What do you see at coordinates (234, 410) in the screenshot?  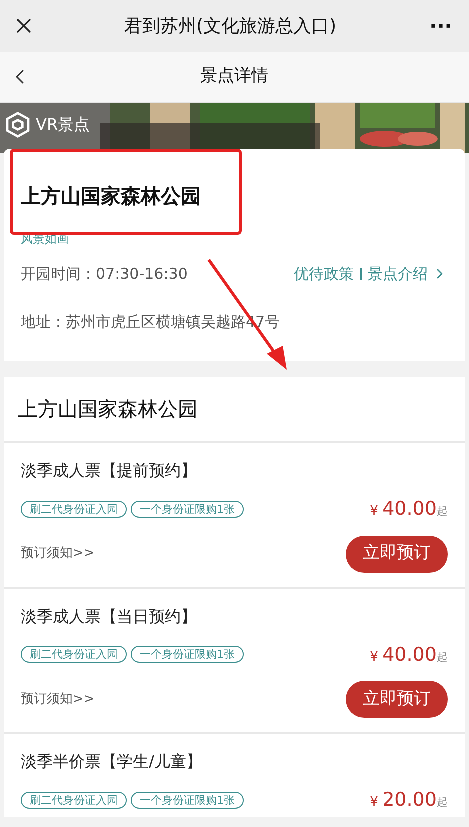 I see `section-title: 上方山国家森林公园` at bounding box center [234, 410].